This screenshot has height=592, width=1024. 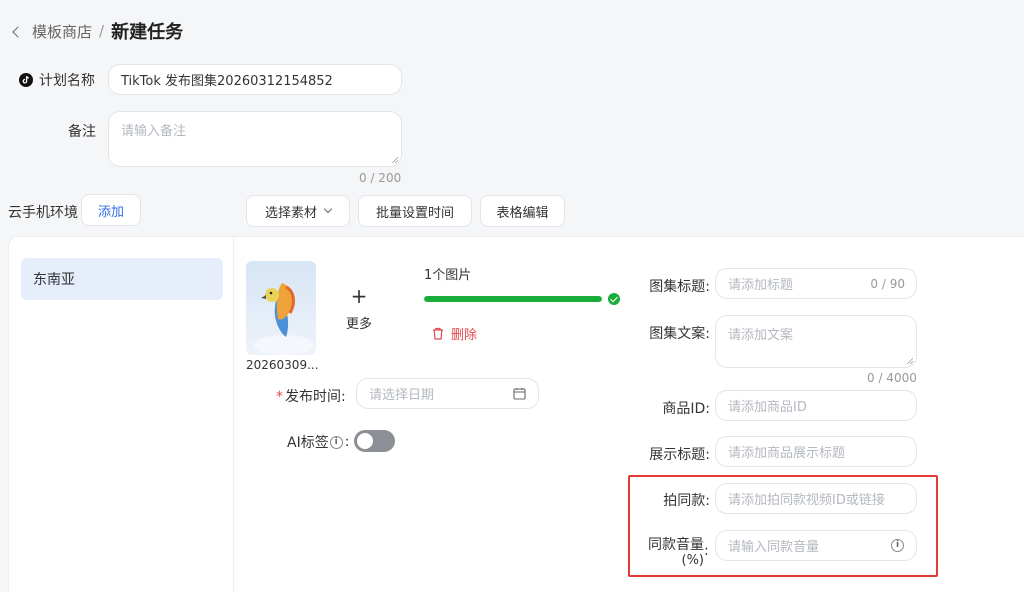 What do you see at coordinates (415, 211) in the screenshot?
I see `batch-set-time-button: 批量设置时间` at bounding box center [415, 211].